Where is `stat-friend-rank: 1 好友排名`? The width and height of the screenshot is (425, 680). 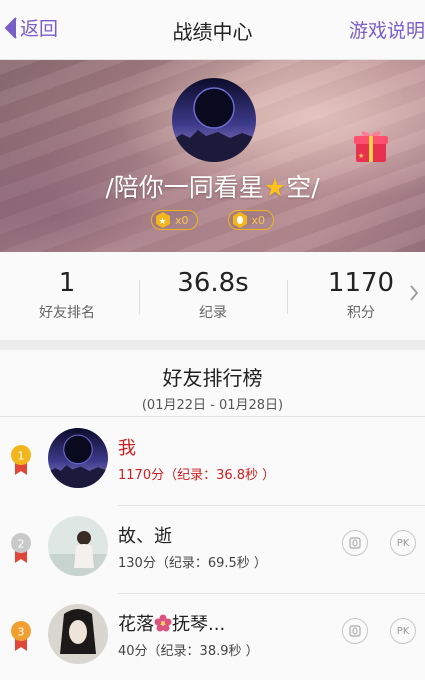
stat-friend-rank: 1 好友排名 is located at coordinates (67, 295).